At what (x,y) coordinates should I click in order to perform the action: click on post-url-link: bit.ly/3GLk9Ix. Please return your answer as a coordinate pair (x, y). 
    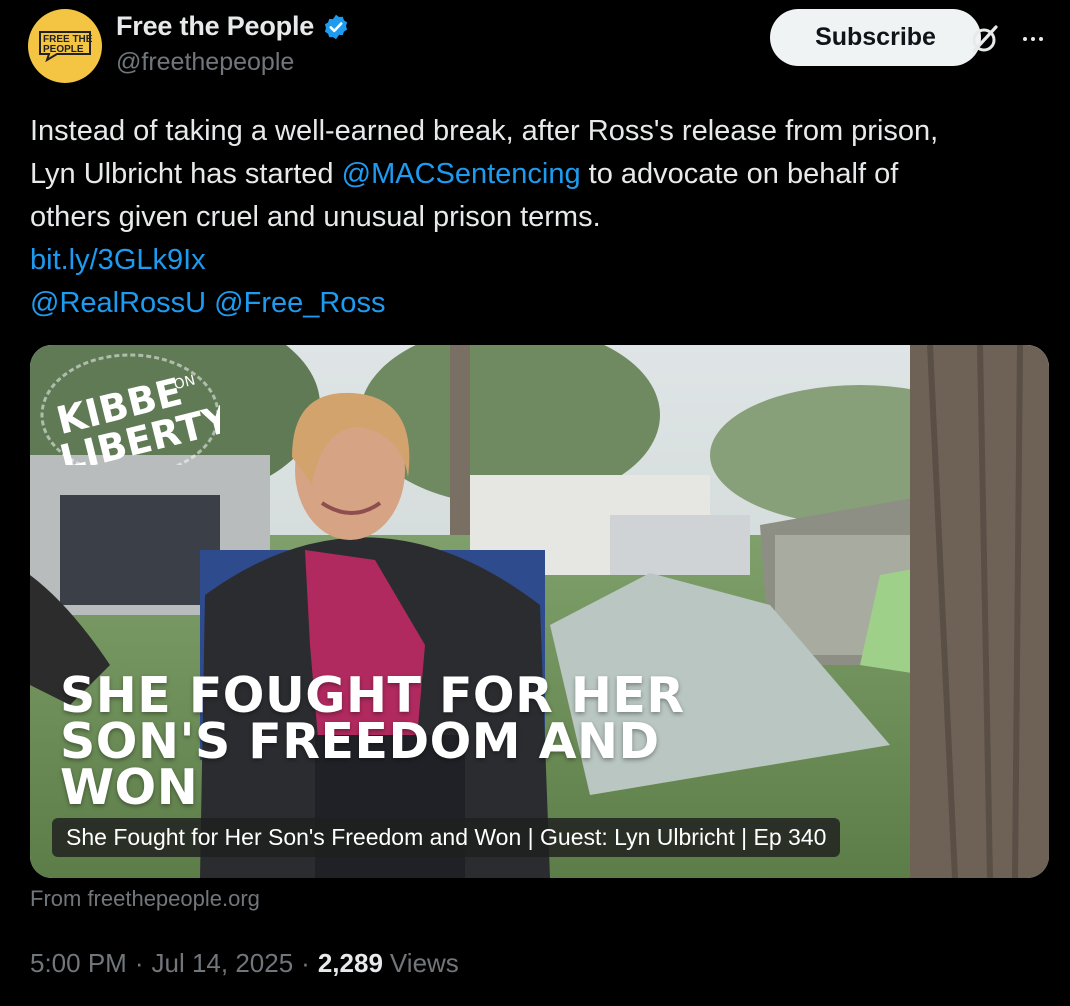
    Looking at the image, I should click on (118, 260).